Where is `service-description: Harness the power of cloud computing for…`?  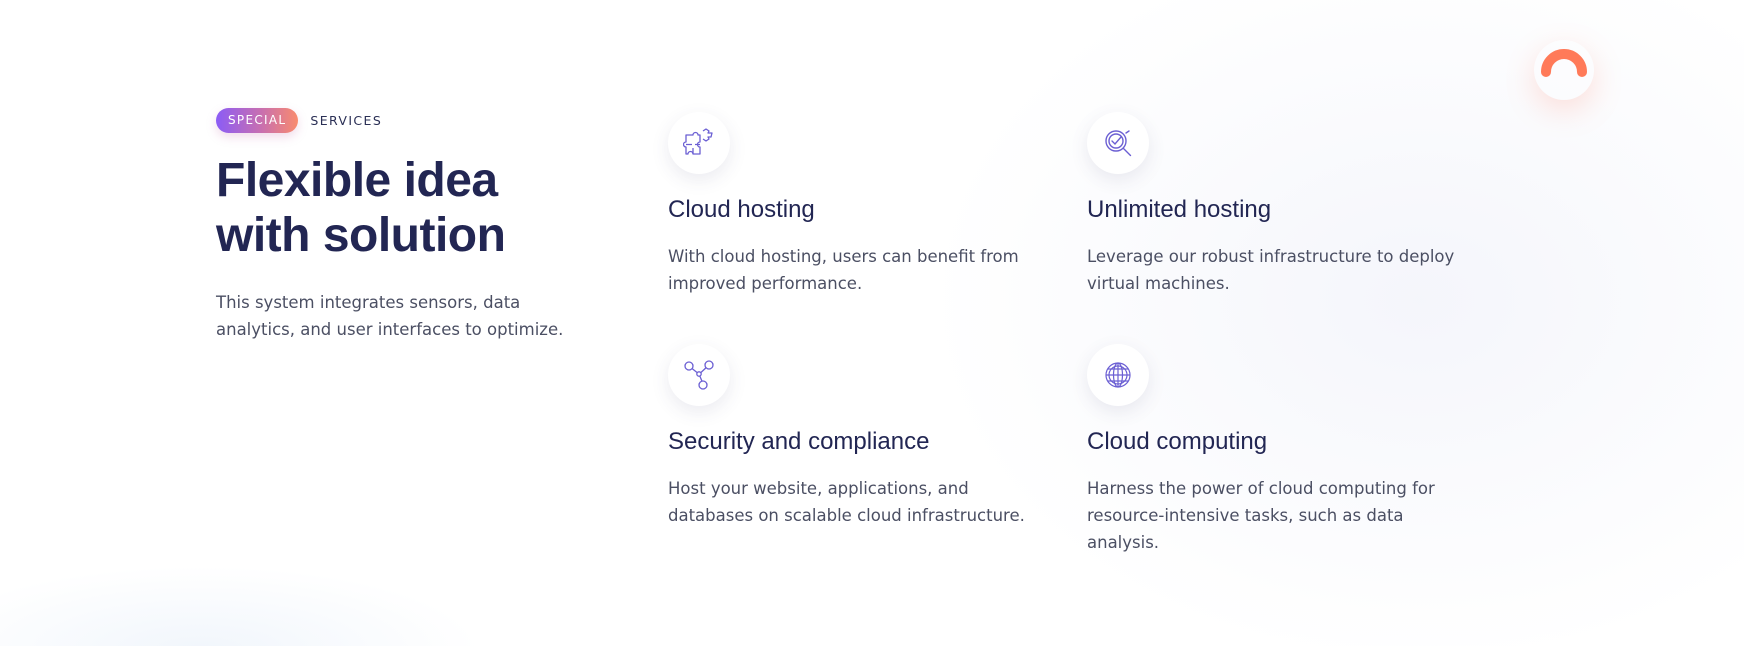 service-description: Harness the power of cloud computing for… is located at coordinates (1261, 515).